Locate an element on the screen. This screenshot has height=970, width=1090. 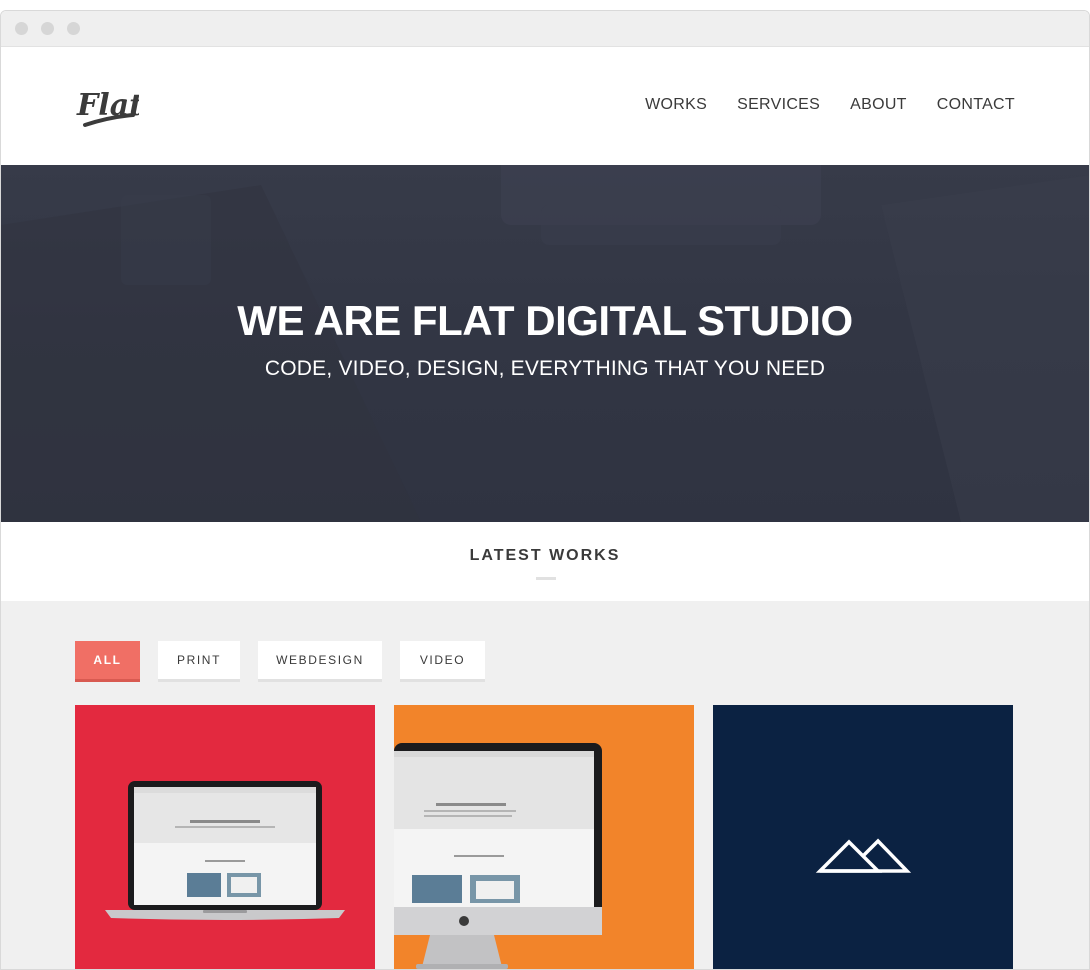
window-close-dot is located at coordinates (21, 28).